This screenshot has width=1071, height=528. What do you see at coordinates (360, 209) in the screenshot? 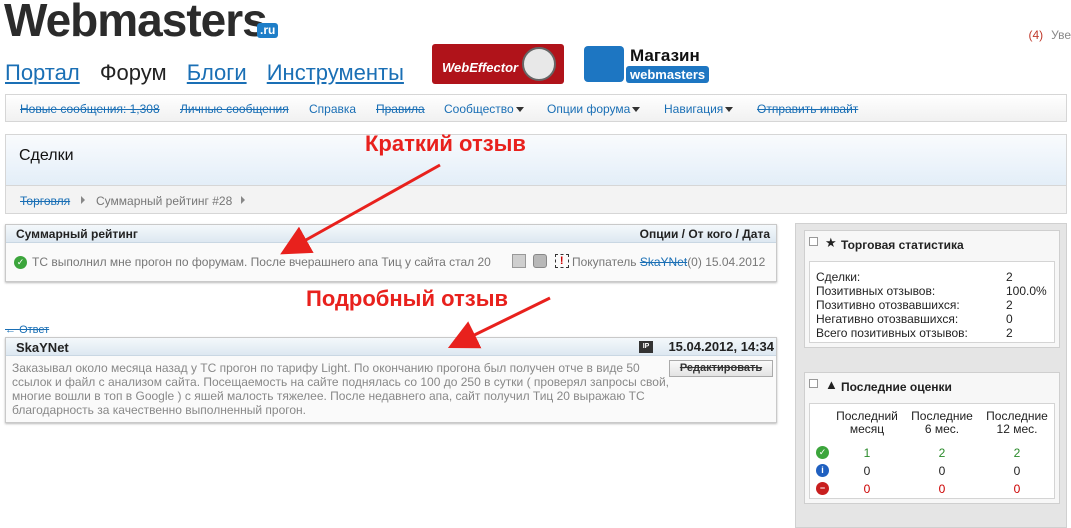
I see `arrow-to-short-review` at bounding box center [360, 209].